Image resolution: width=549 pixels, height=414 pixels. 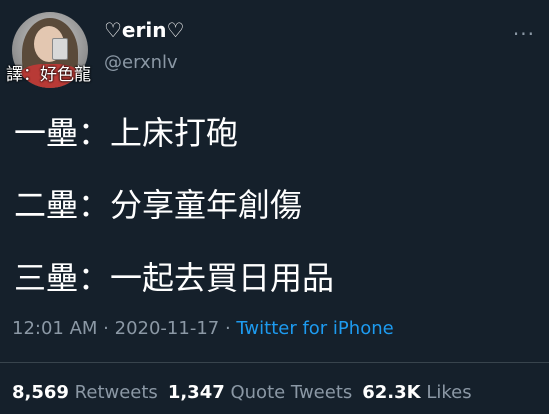 I want to click on avatar-phone, so click(x=60, y=49).